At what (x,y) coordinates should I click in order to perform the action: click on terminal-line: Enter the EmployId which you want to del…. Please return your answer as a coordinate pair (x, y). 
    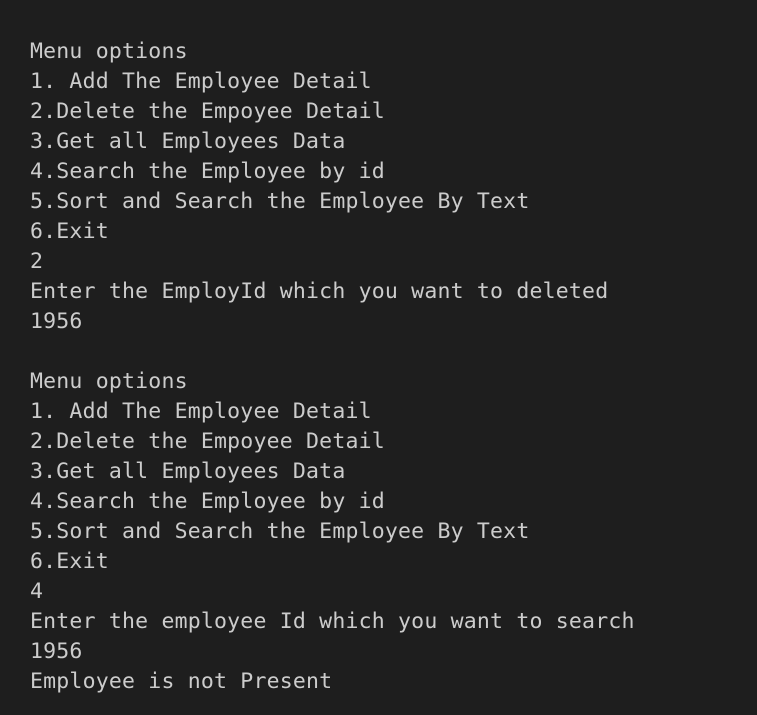
    Looking at the image, I should click on (319, 291).